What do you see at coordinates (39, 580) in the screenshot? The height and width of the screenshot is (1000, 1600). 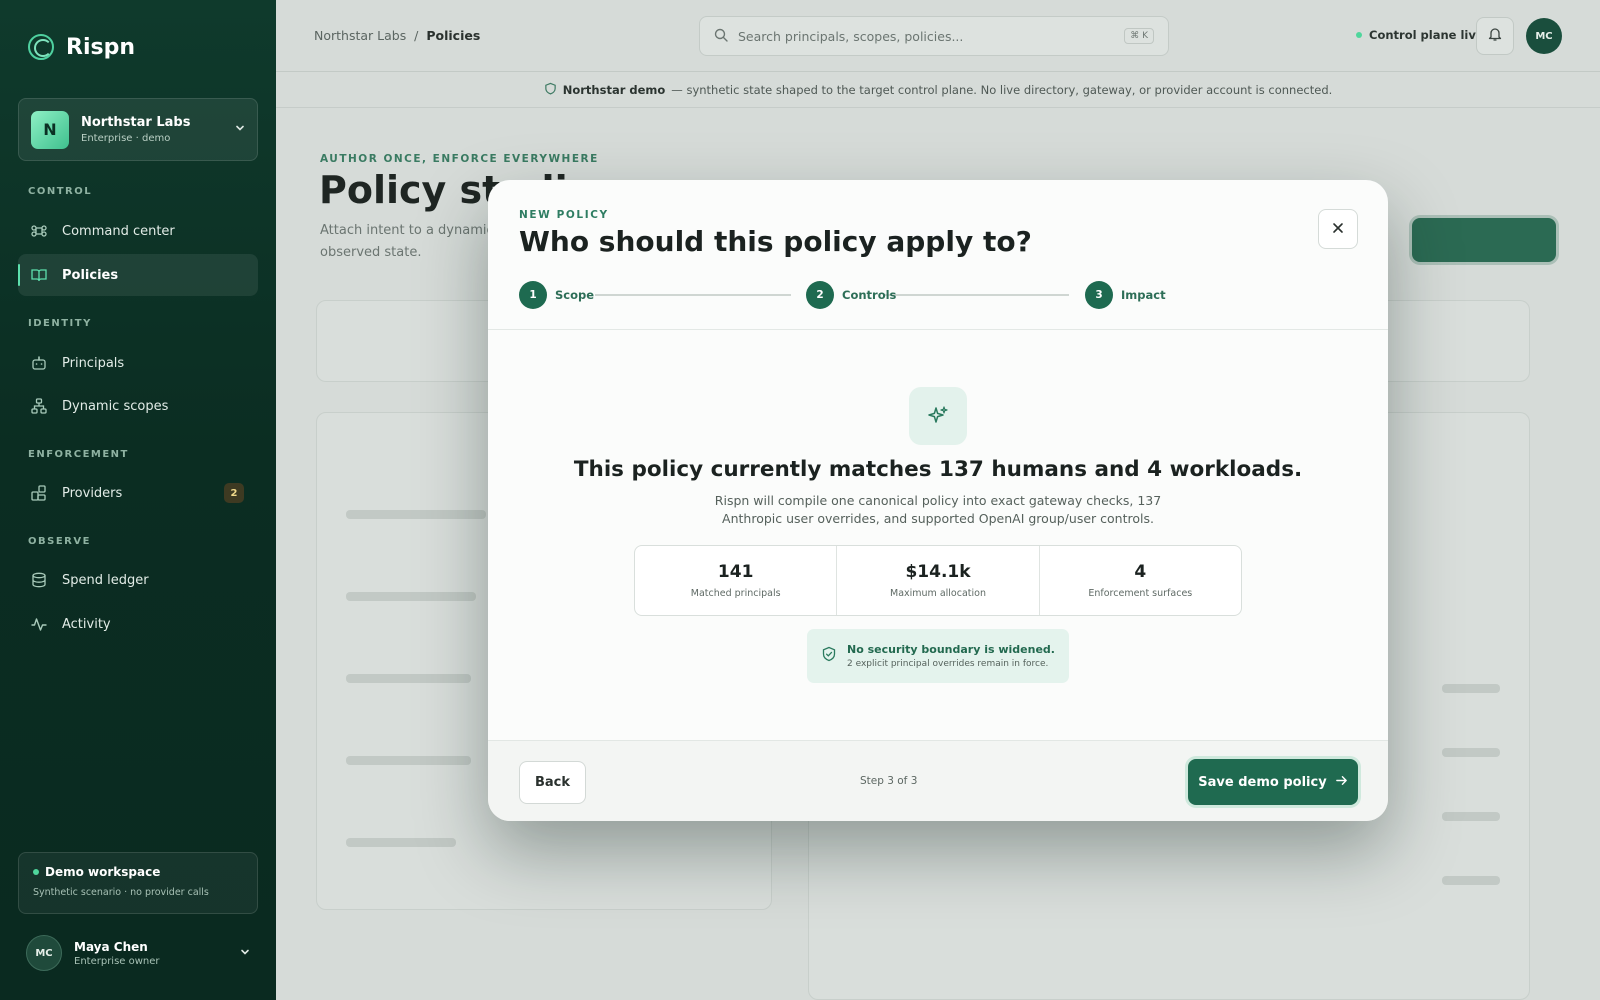 I see `database-icon` at bounding box center [39, 580].